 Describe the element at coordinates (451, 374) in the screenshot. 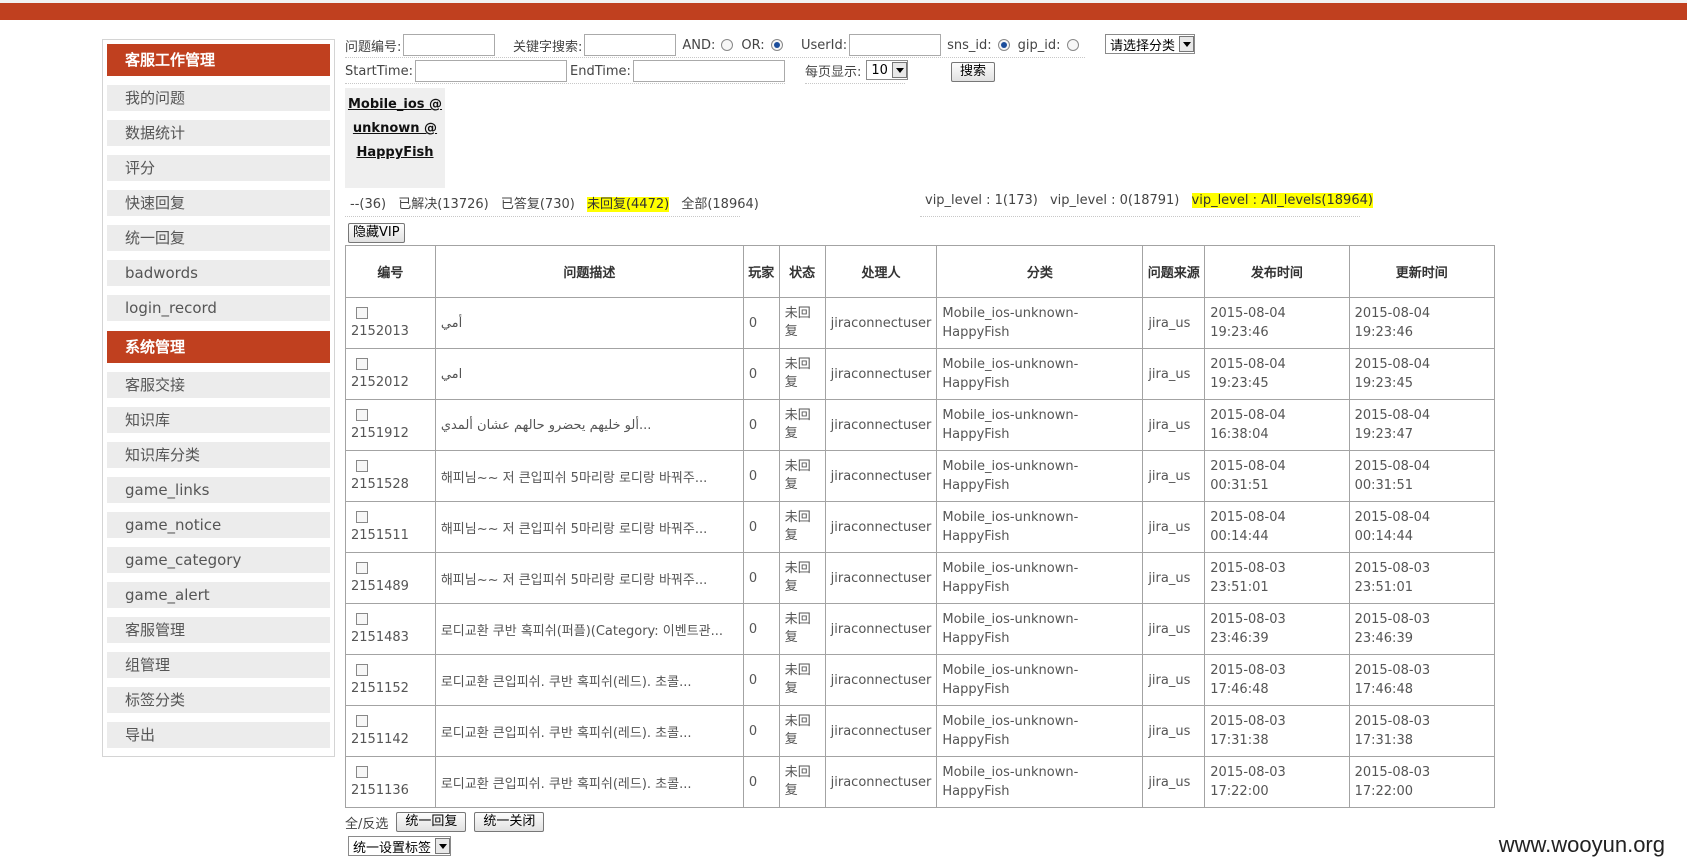

I see `row-description-link: امي` at that location.